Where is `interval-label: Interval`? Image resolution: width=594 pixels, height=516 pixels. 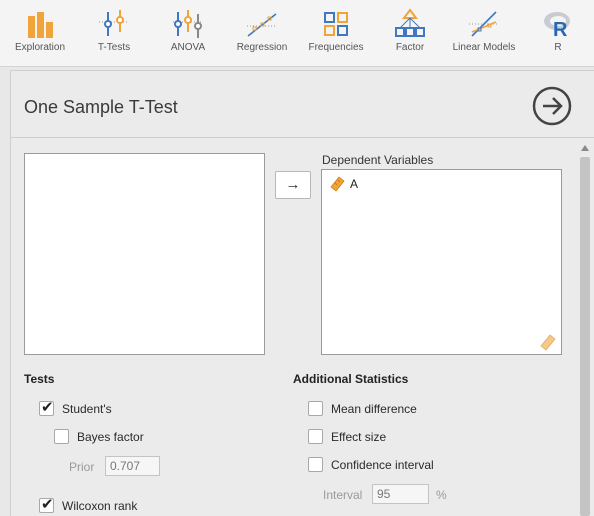
interval-label: Interval is located at coordinates (343, 495).